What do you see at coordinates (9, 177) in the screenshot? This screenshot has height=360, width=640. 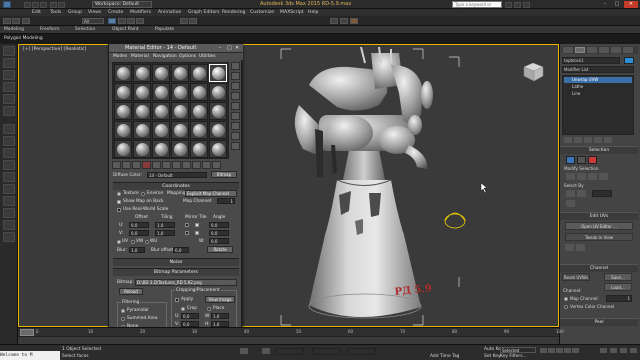 I see `box-icon` at bounding box center [9, 177].